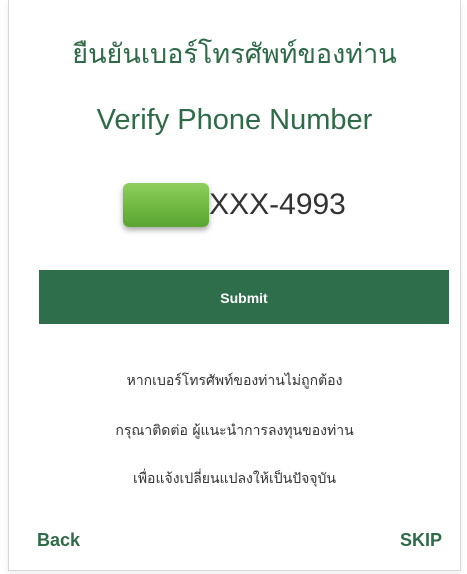 This screenshot has width=467, height=574. I want to click on phone-number-display: XXX-4993, so click(234, 207).